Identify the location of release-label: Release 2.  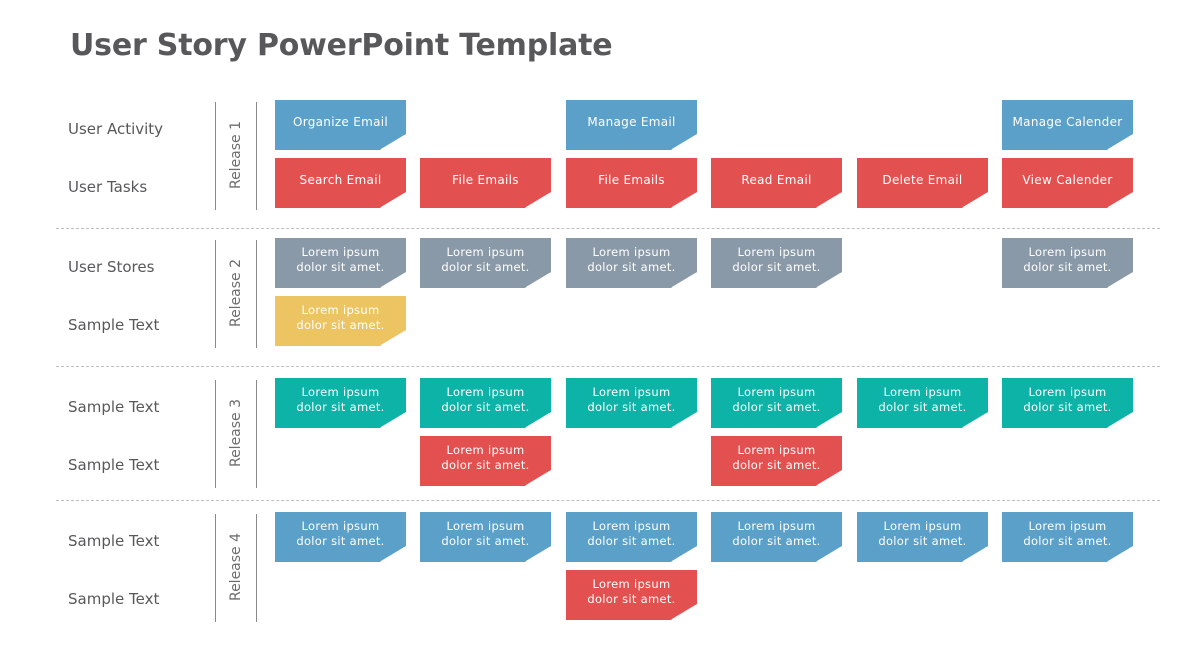
(235, 293).